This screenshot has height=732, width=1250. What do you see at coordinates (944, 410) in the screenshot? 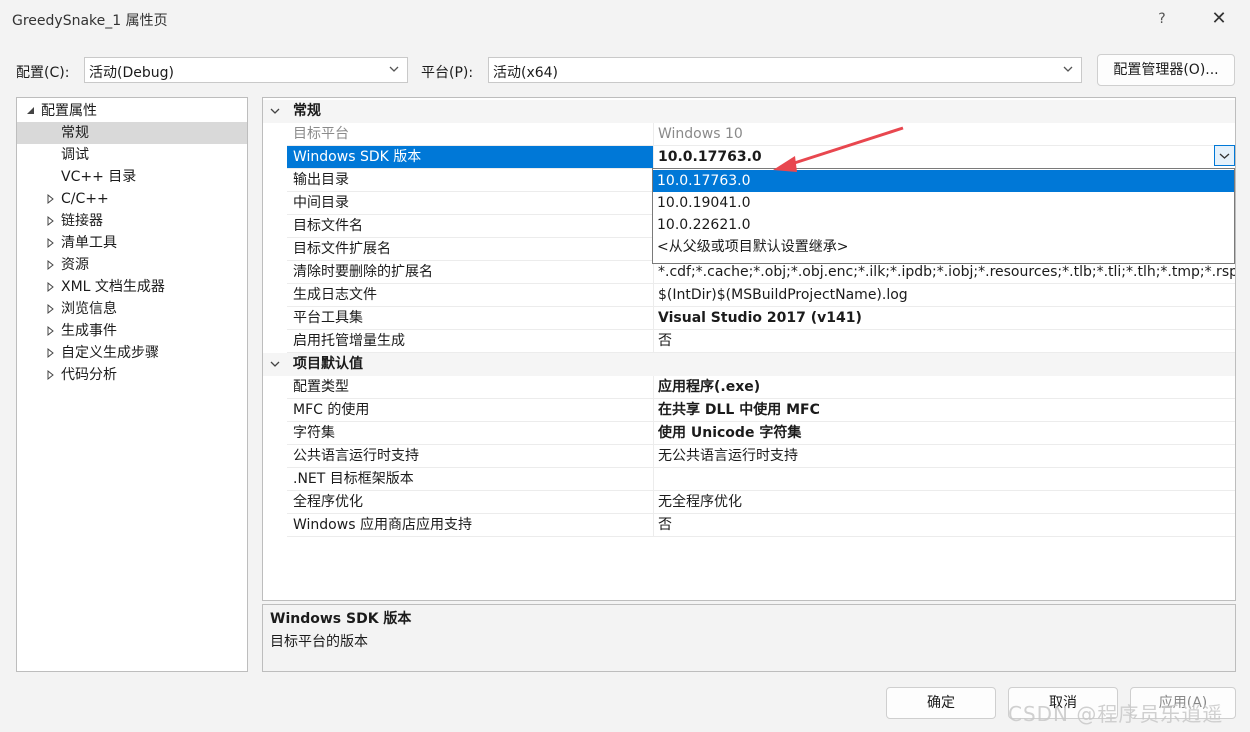
I see `grid-row-value: 在共享 DLL 中使用 MFC` at bounding box center [944, 410].